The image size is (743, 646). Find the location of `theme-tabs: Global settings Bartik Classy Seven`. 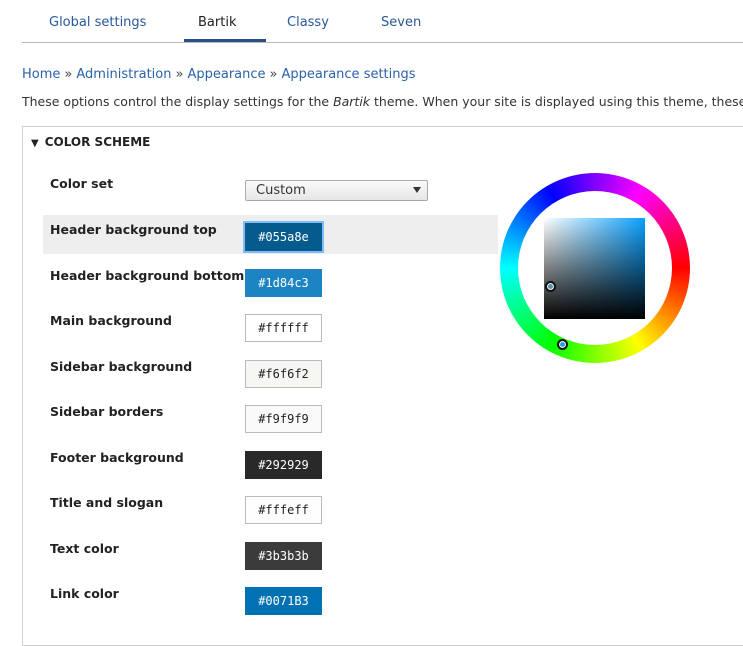

theme-tabs: Global settings Bartik Classy Seven is located at coordinates (382, 21).